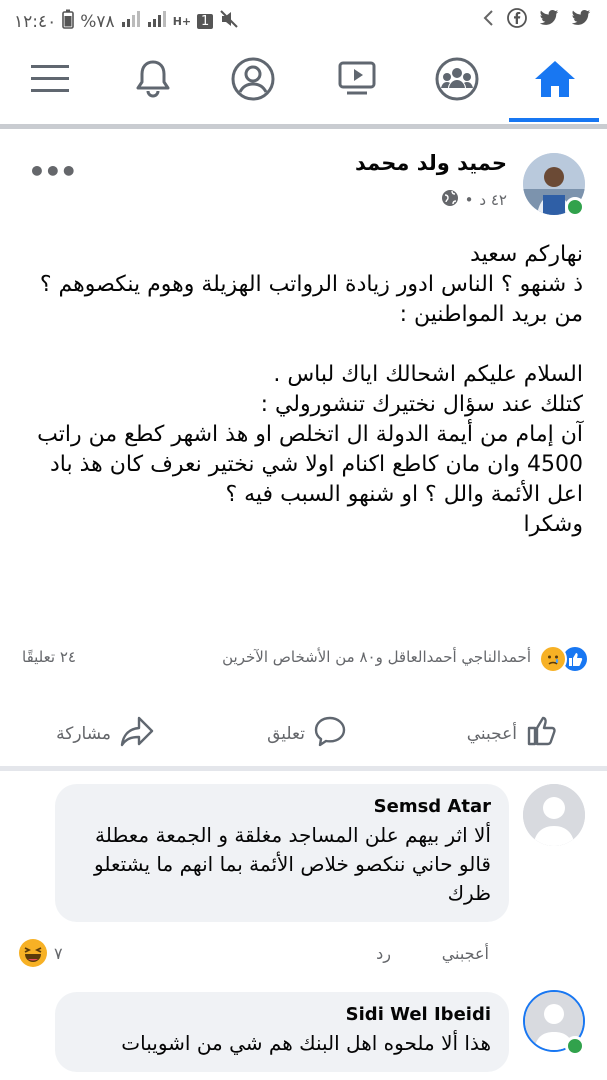 The width and height of the screenshot is (607, 1080). I want to click on video-play-icon, so click(357, 81).